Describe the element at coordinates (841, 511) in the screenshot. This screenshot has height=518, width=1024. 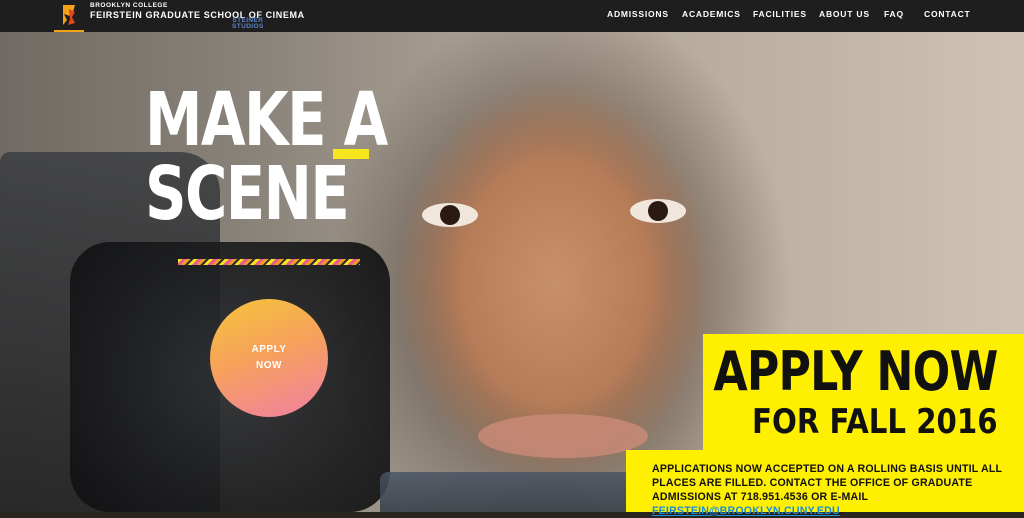
I see `callout-body-end: .` at that location.